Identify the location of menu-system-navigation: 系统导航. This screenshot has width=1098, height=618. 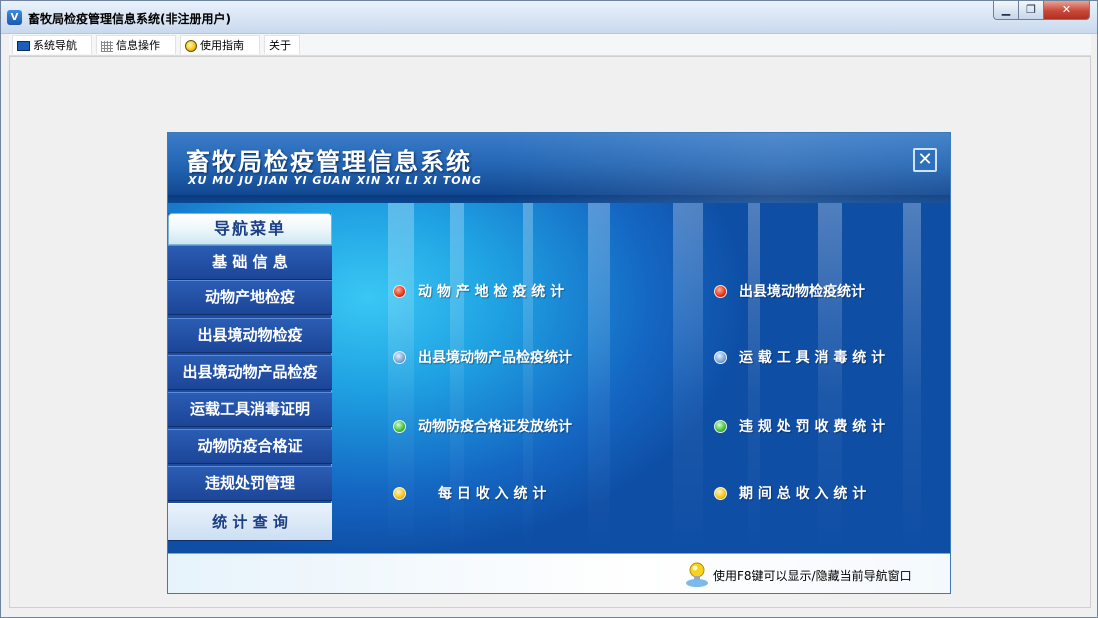
(52, 44).